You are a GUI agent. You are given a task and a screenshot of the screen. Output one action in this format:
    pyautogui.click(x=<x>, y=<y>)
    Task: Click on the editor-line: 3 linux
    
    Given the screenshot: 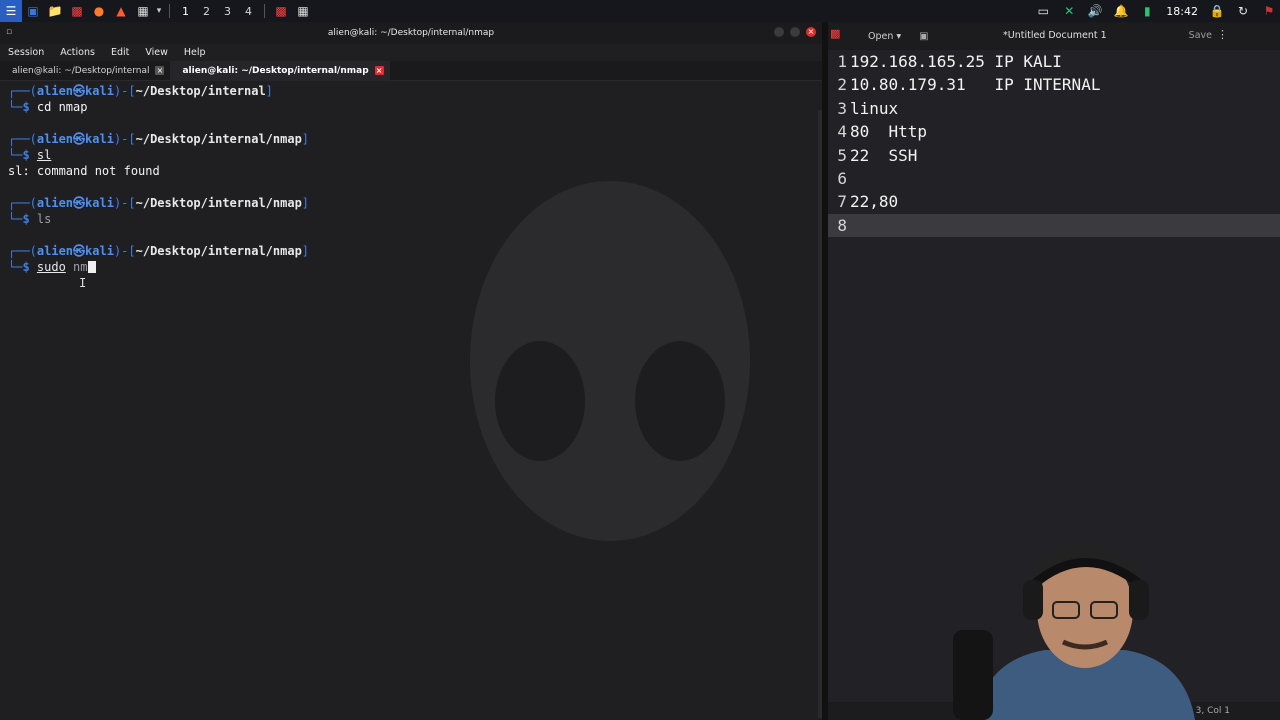 What is the action you would take?
    pyautogui.click(x=1054, y=108)
    